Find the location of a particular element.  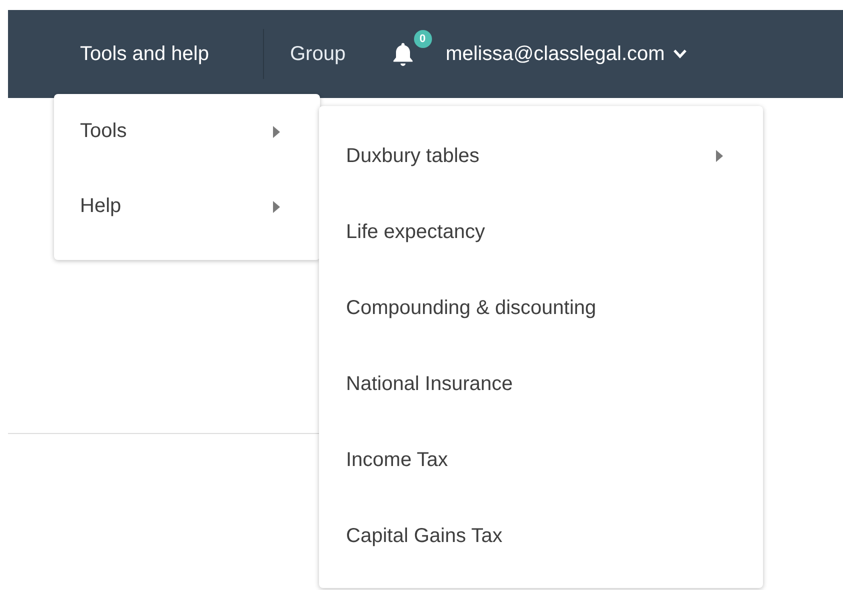

menu-item: Compounding & discounting is located at coordinates (541, 308).